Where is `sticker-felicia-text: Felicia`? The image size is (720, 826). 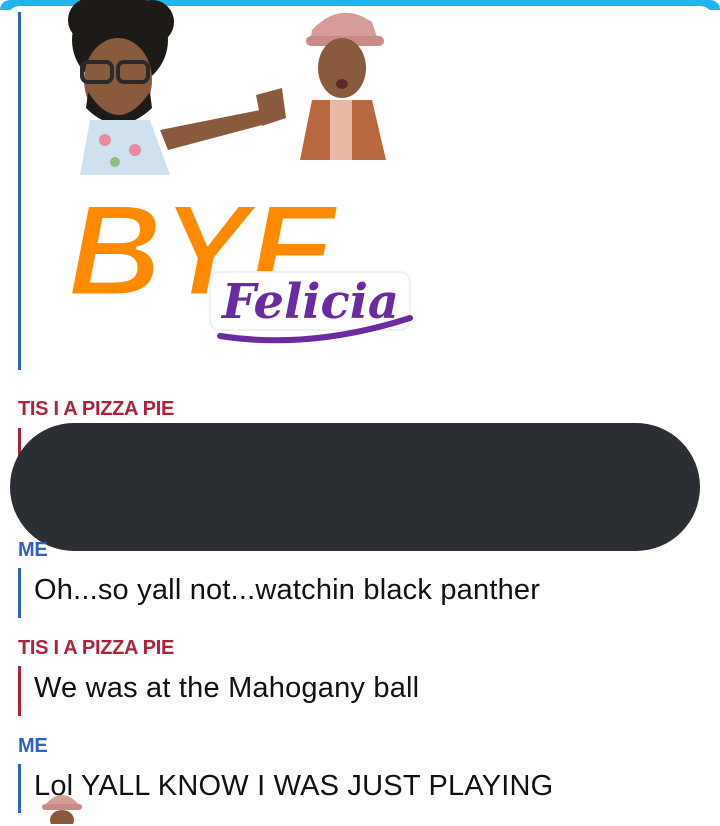
sticker-felicia-text: Felicia is located at coordinates (309, 302).